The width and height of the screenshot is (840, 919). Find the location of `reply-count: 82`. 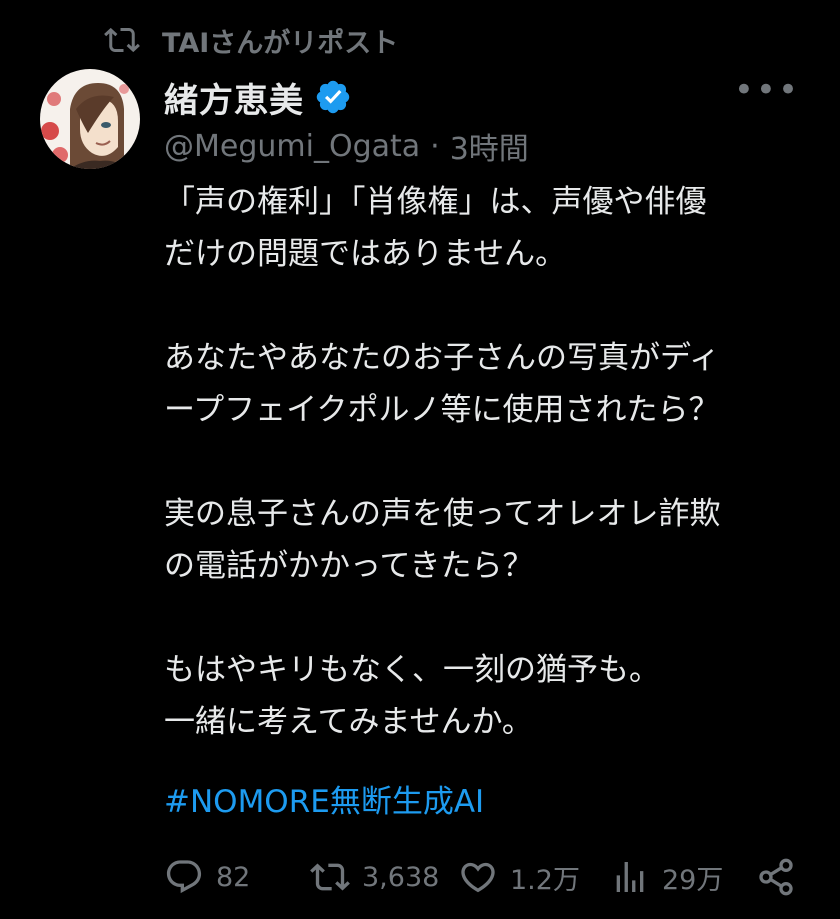

reply-count: 82 is located at coordinates (233, 877).